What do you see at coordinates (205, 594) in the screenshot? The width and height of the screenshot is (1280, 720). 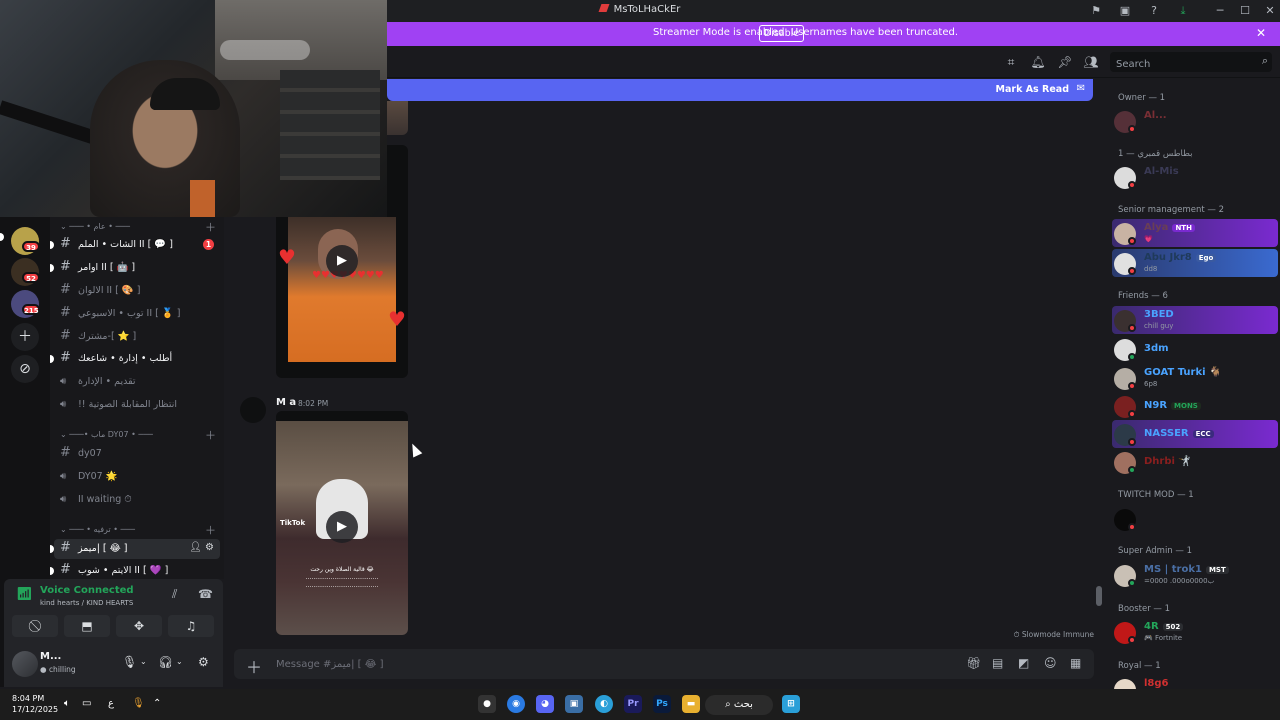 I see `disconnect-icon: ☎` at bounding box center [205, 594].